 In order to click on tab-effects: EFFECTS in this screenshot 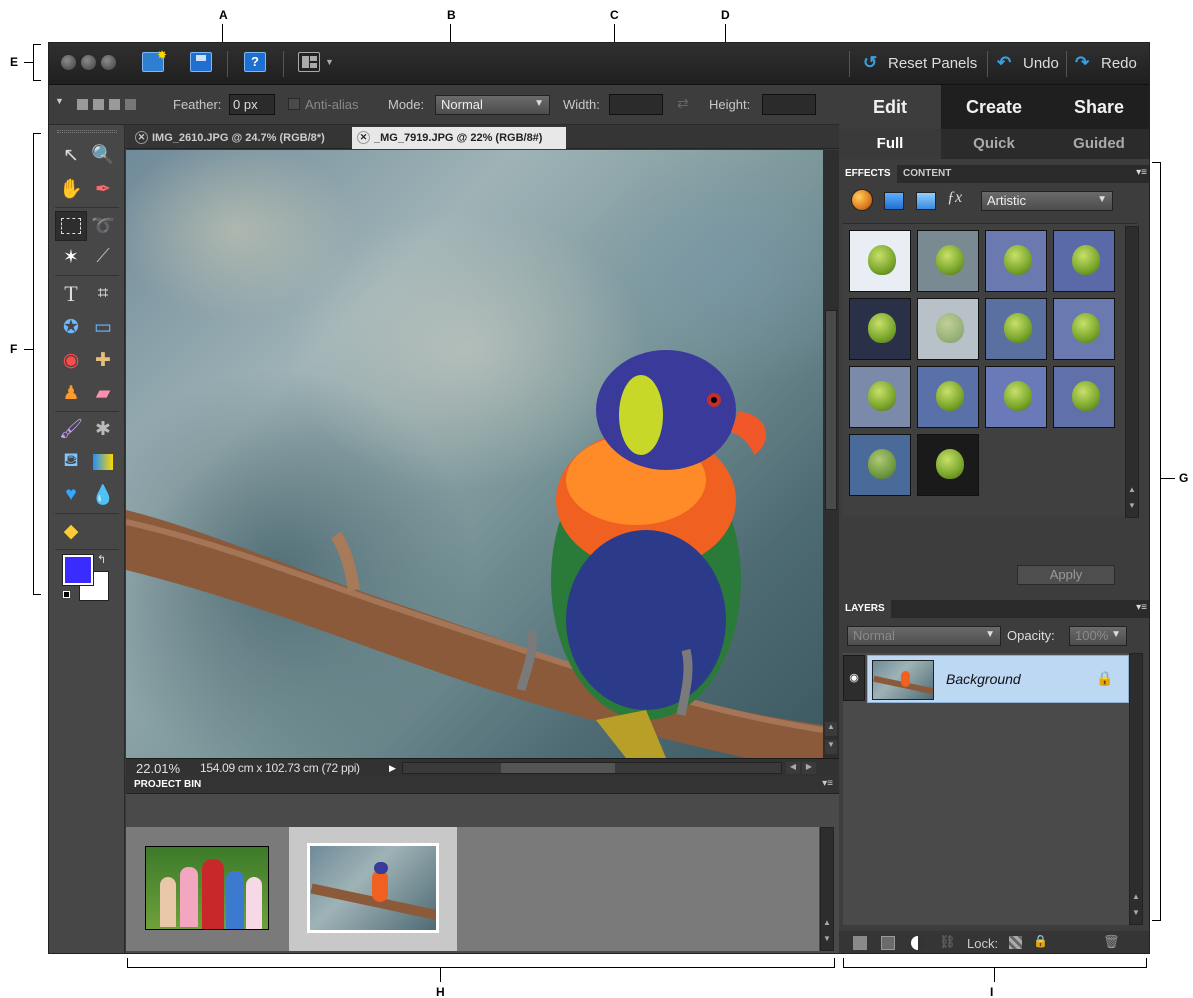, I will do `click(868, 174)`.